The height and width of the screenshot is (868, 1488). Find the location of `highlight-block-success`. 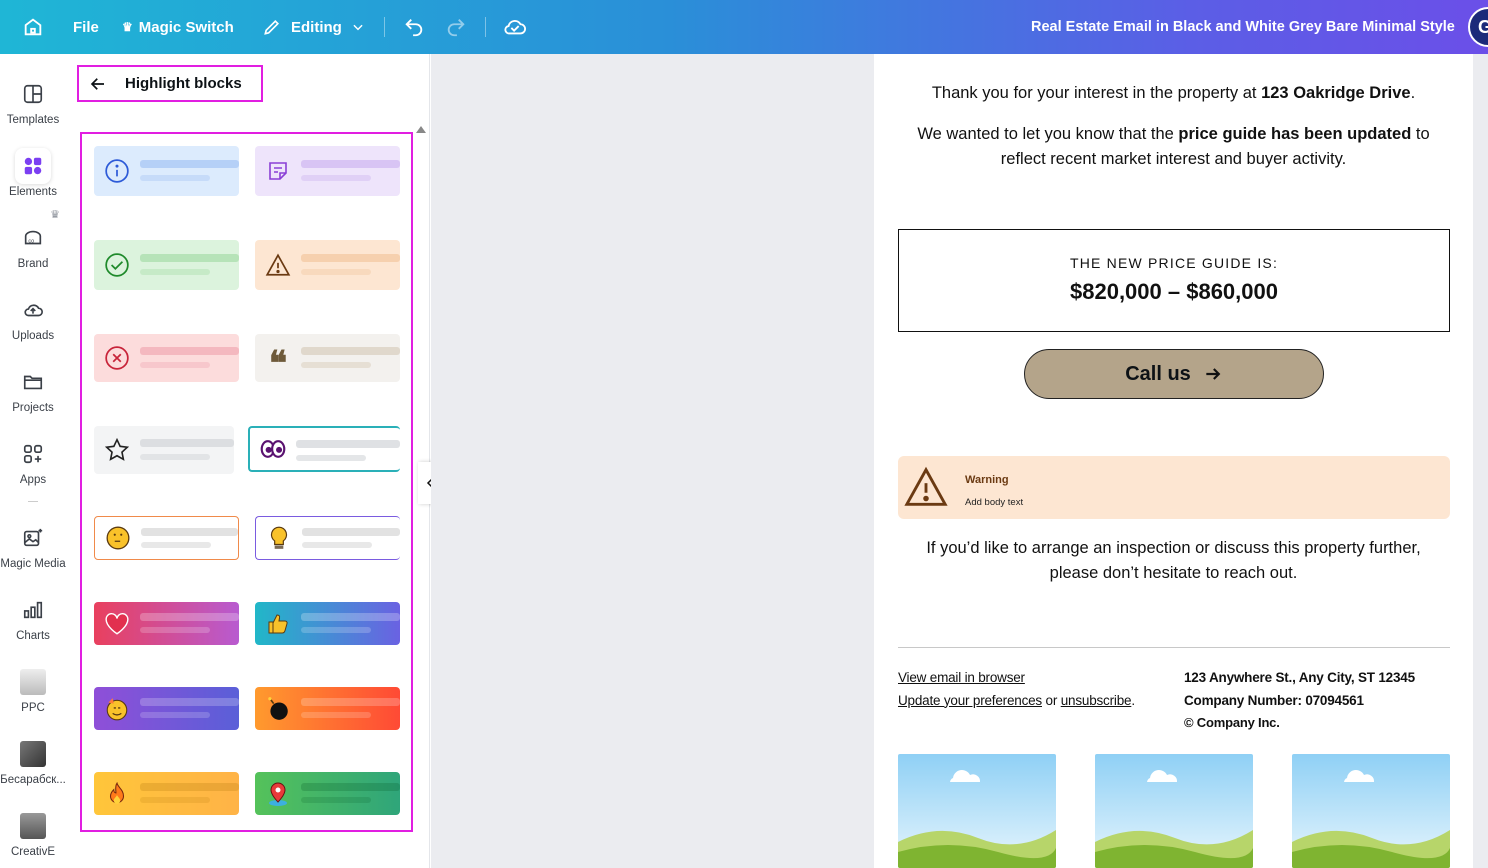

highlight-block-success is located at coordinates (166, 265).